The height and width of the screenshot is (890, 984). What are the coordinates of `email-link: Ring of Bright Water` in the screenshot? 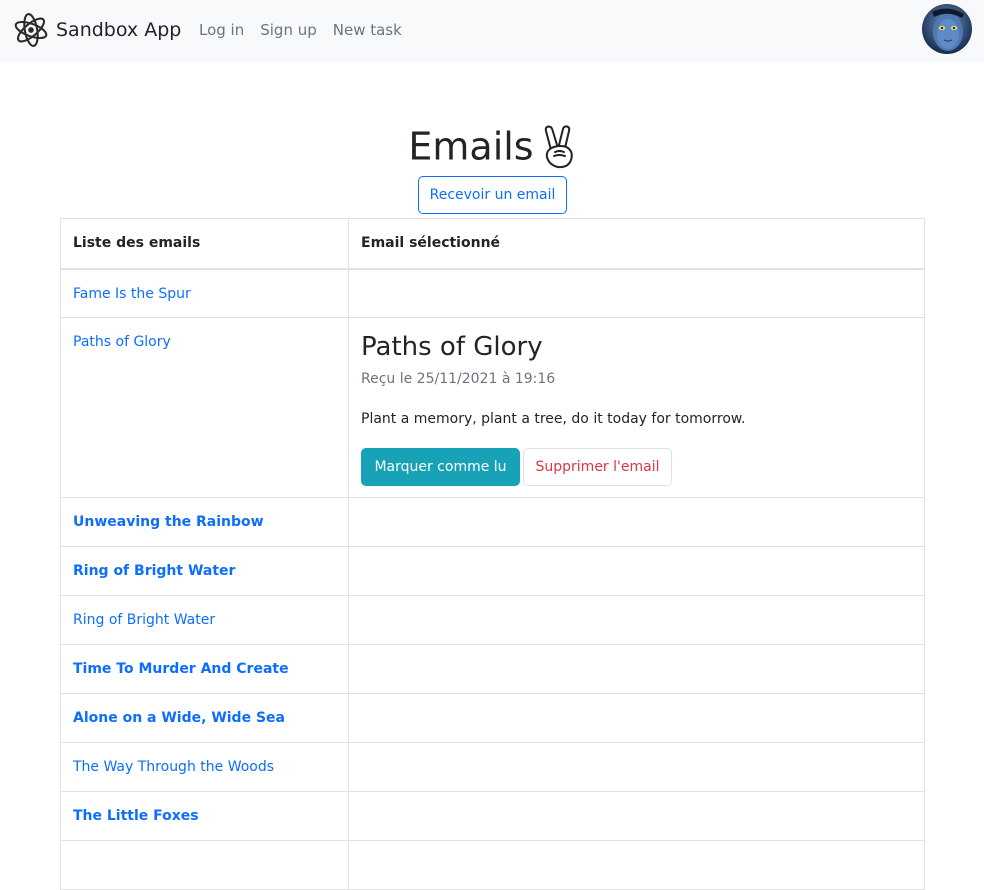 It's located at (144, 620).